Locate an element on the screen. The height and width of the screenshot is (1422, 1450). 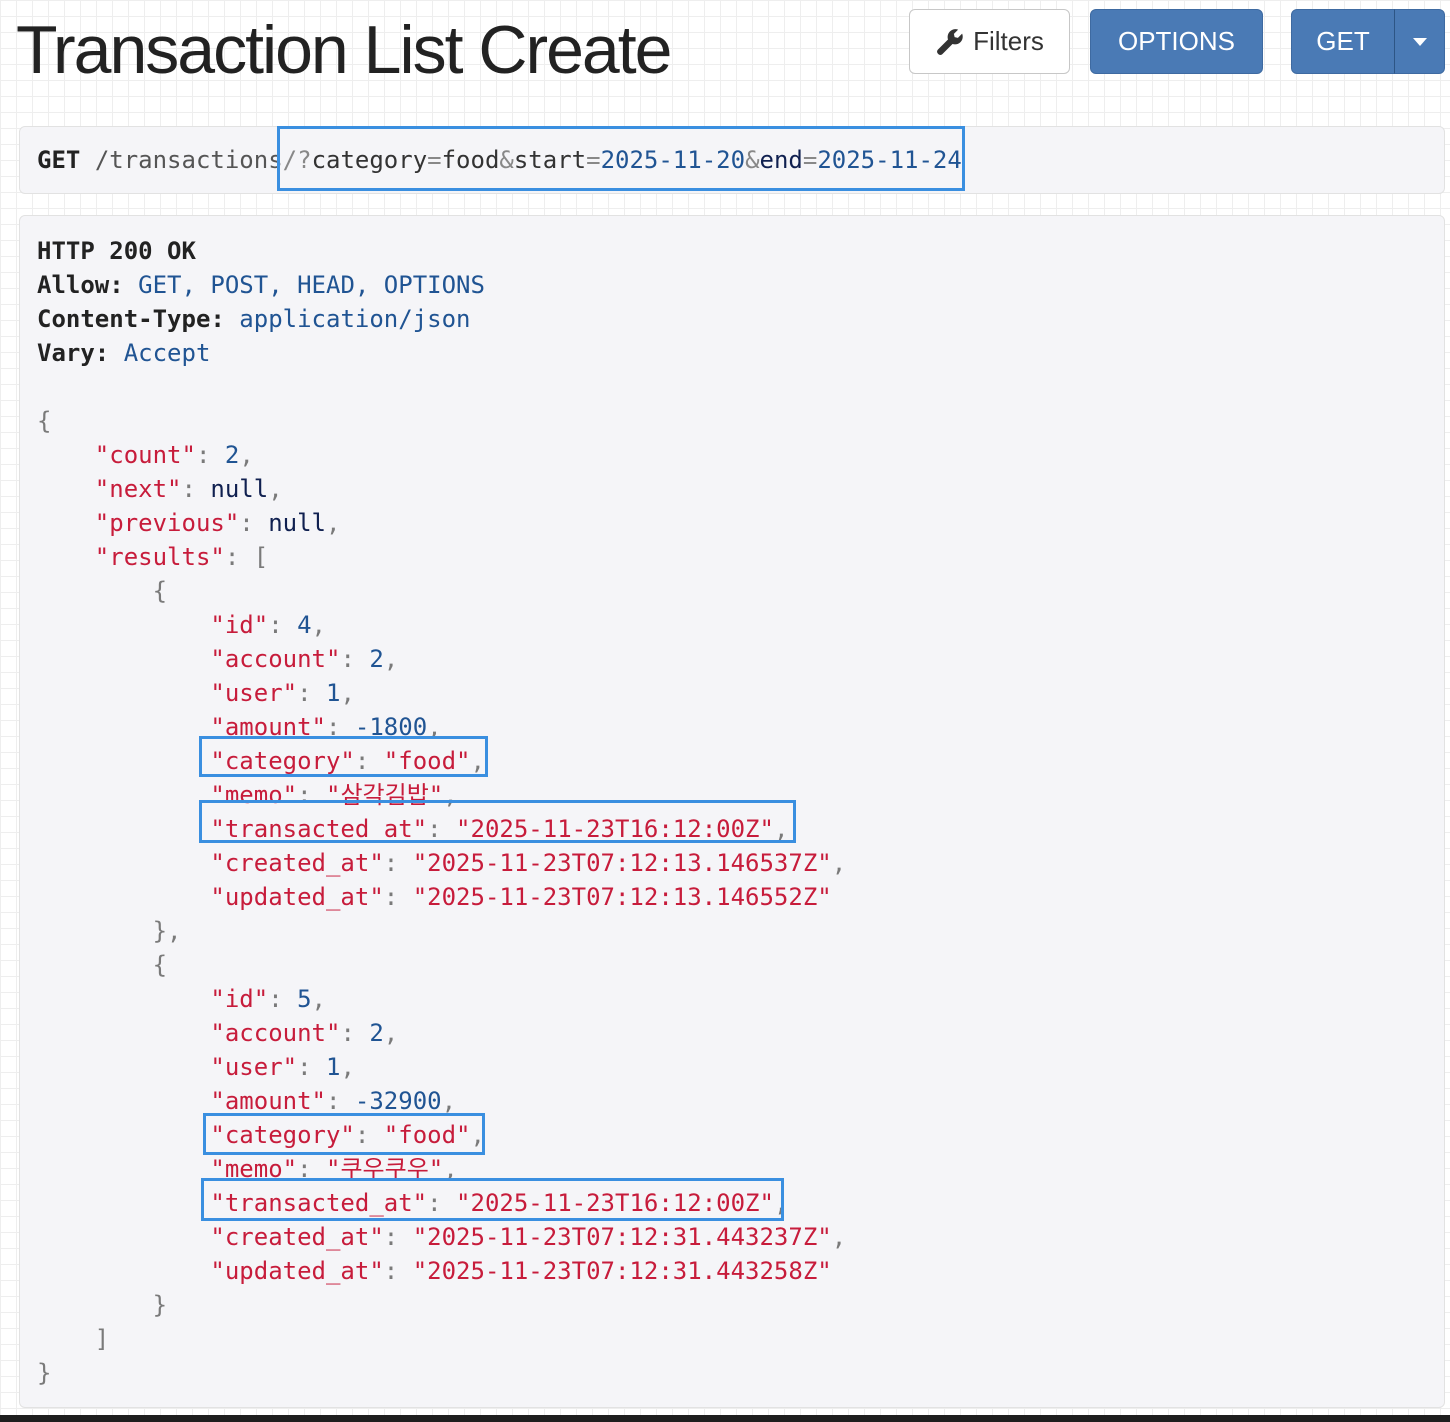
header-name: Allow: is located at coordinates (80, 285).